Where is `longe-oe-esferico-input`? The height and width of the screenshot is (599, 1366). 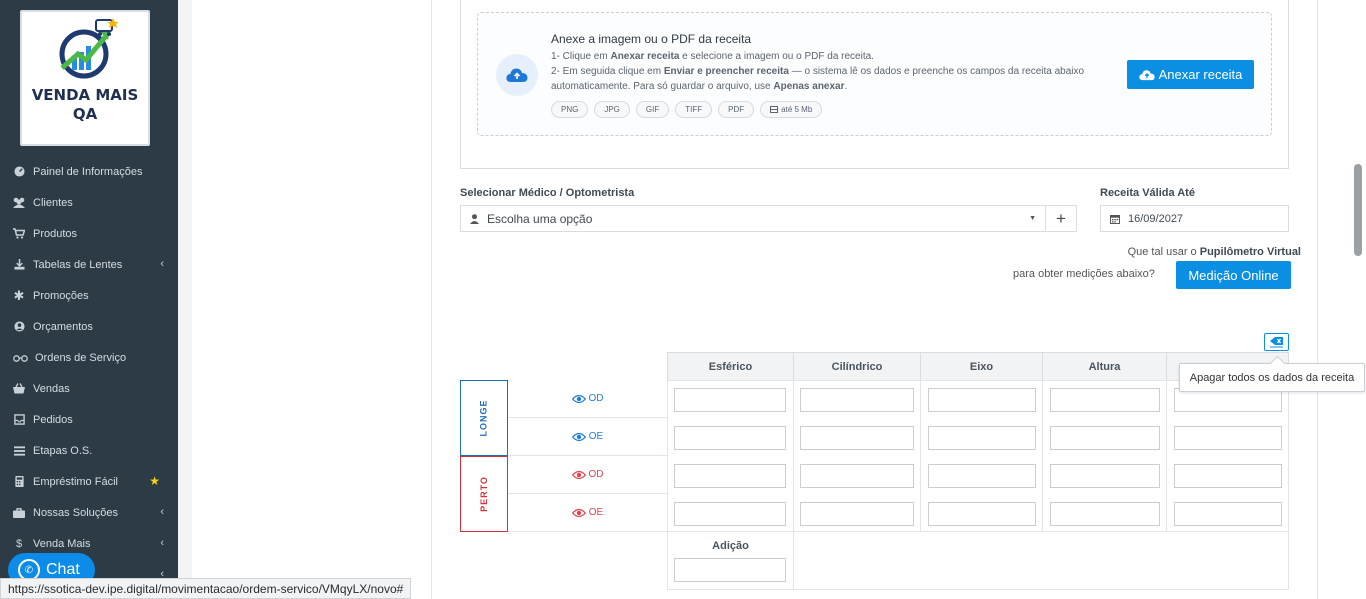
longe-oe-esferico-input is located at coordinates (730, 438).